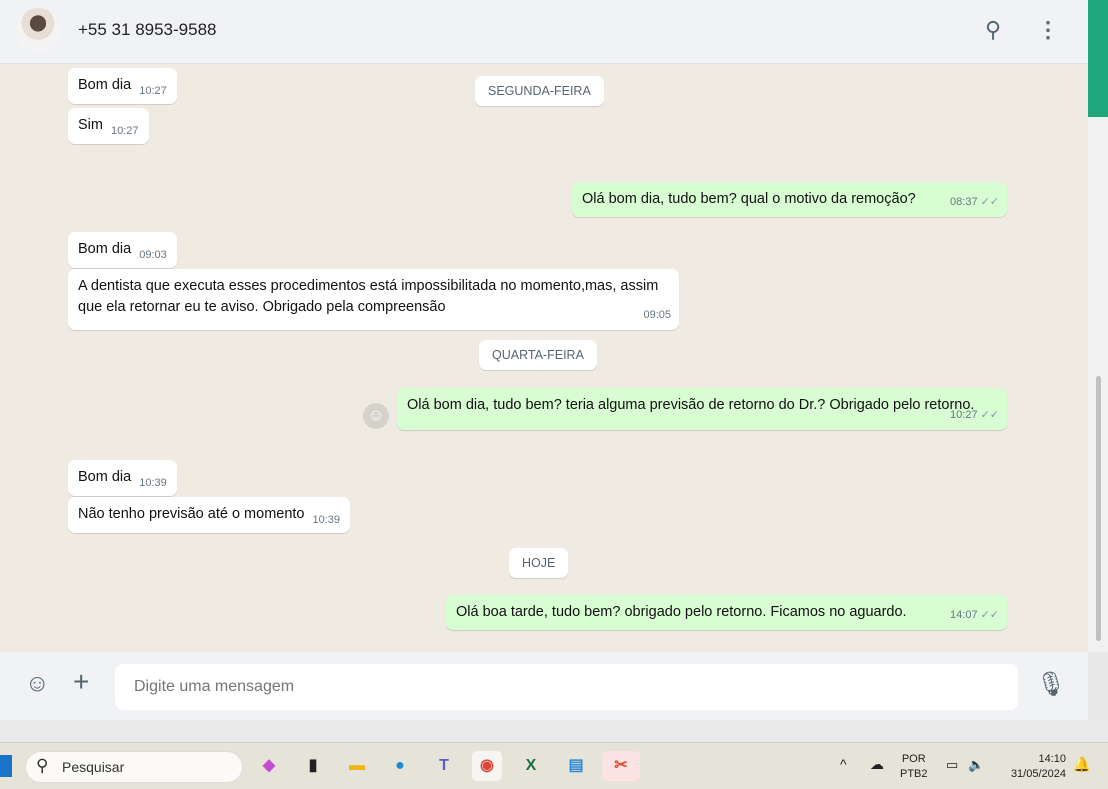 This screenshot has height=789, width=1108. I want to click on message-incoming: Não tenho previsão até o momento 10:39, so click(209, 515).